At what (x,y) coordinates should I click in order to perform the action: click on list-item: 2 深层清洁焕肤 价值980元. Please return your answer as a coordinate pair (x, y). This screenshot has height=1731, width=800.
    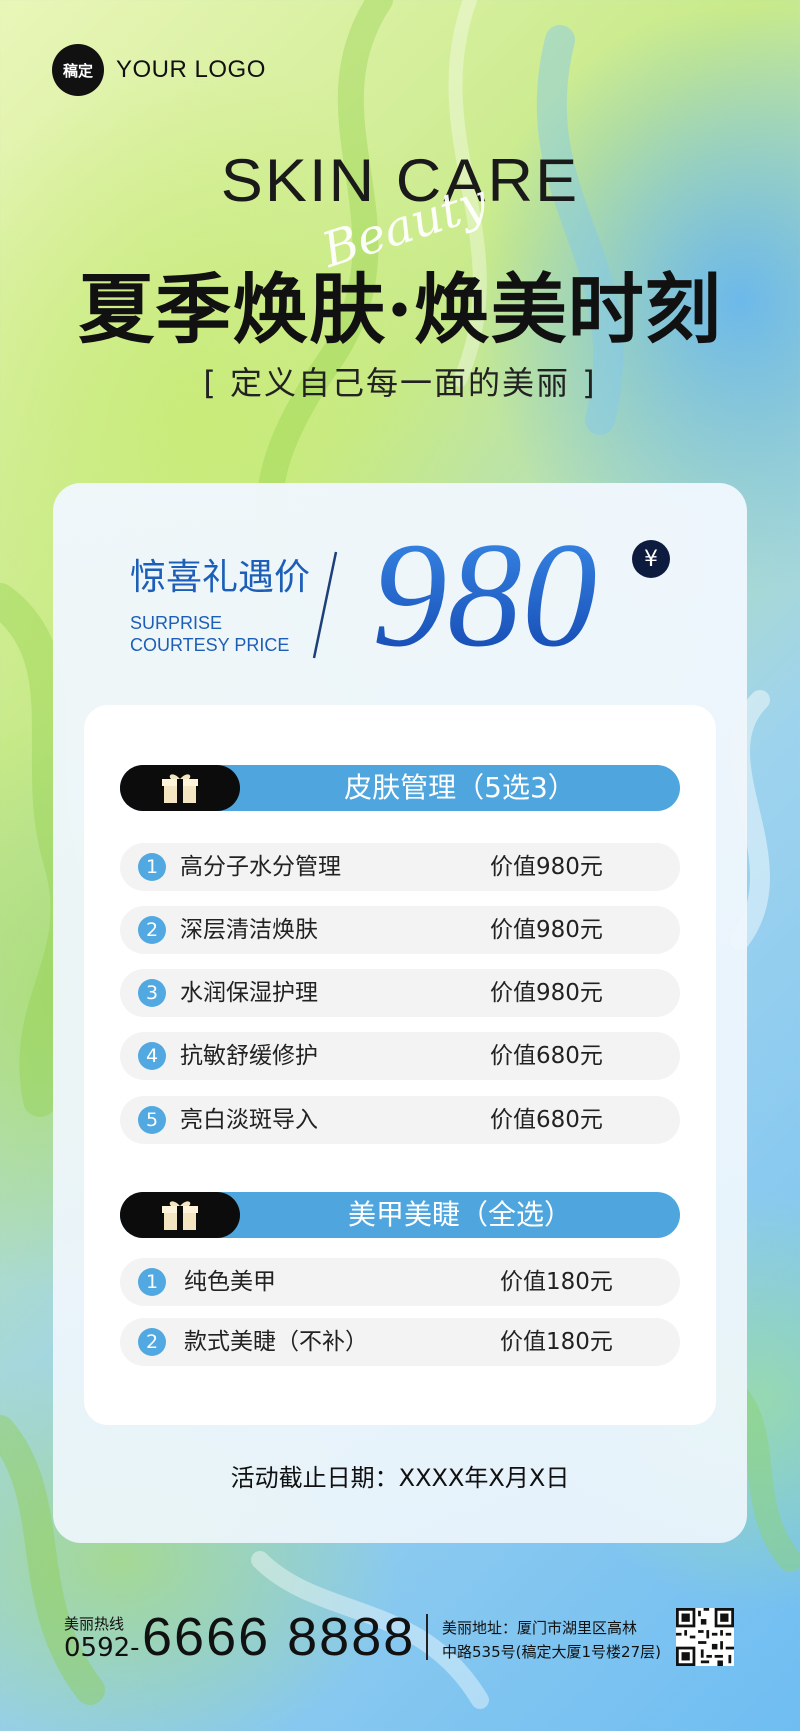
    Looking at the image, I should click on (400, 930).